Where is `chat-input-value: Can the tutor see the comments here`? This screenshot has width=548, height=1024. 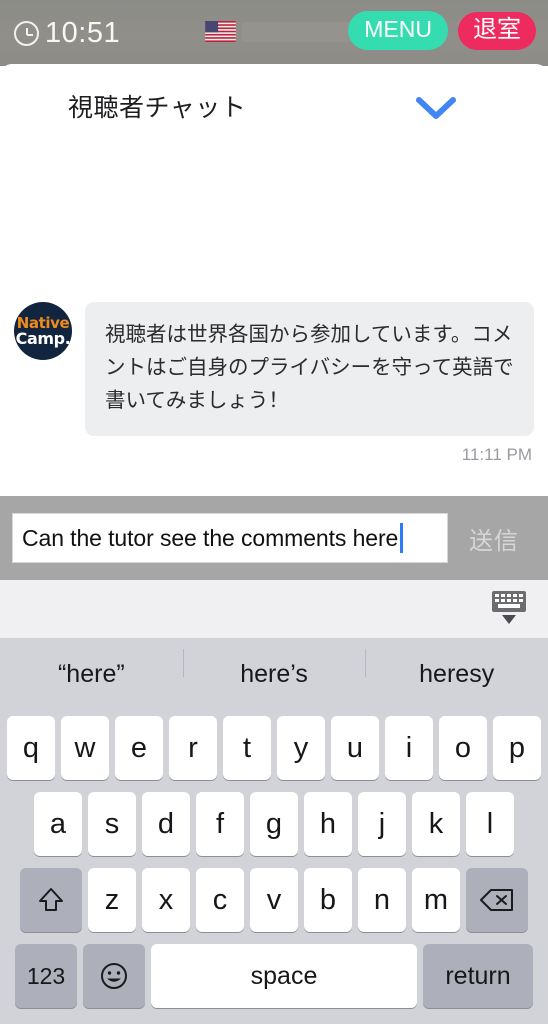 chat-input-value: Can the tutor see the comments here is located at coordinates (210, 537).